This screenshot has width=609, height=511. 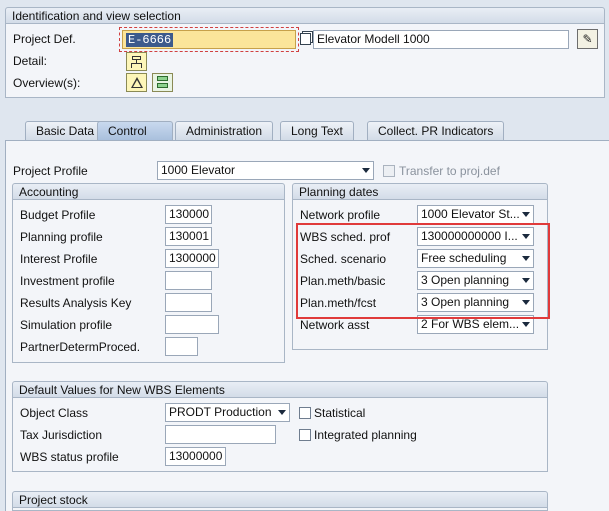 I want to click on tab-collect-pr-indicators: Collect. PR Indicators, so click(x=436, y=130).